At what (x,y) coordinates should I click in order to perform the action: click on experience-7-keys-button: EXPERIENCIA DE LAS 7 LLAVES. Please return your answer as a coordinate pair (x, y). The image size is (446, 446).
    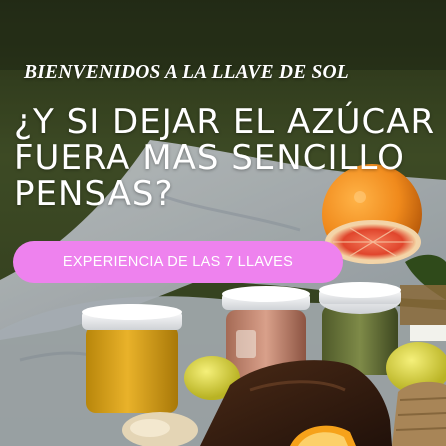
    Looking at the image, I should click on (178, 262).